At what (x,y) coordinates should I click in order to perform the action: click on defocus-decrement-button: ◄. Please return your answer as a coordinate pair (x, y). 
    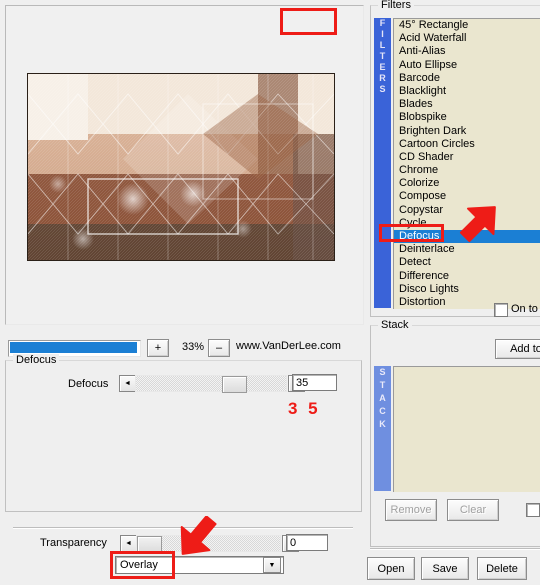
    Looking at the image, I should click on (127, 383).